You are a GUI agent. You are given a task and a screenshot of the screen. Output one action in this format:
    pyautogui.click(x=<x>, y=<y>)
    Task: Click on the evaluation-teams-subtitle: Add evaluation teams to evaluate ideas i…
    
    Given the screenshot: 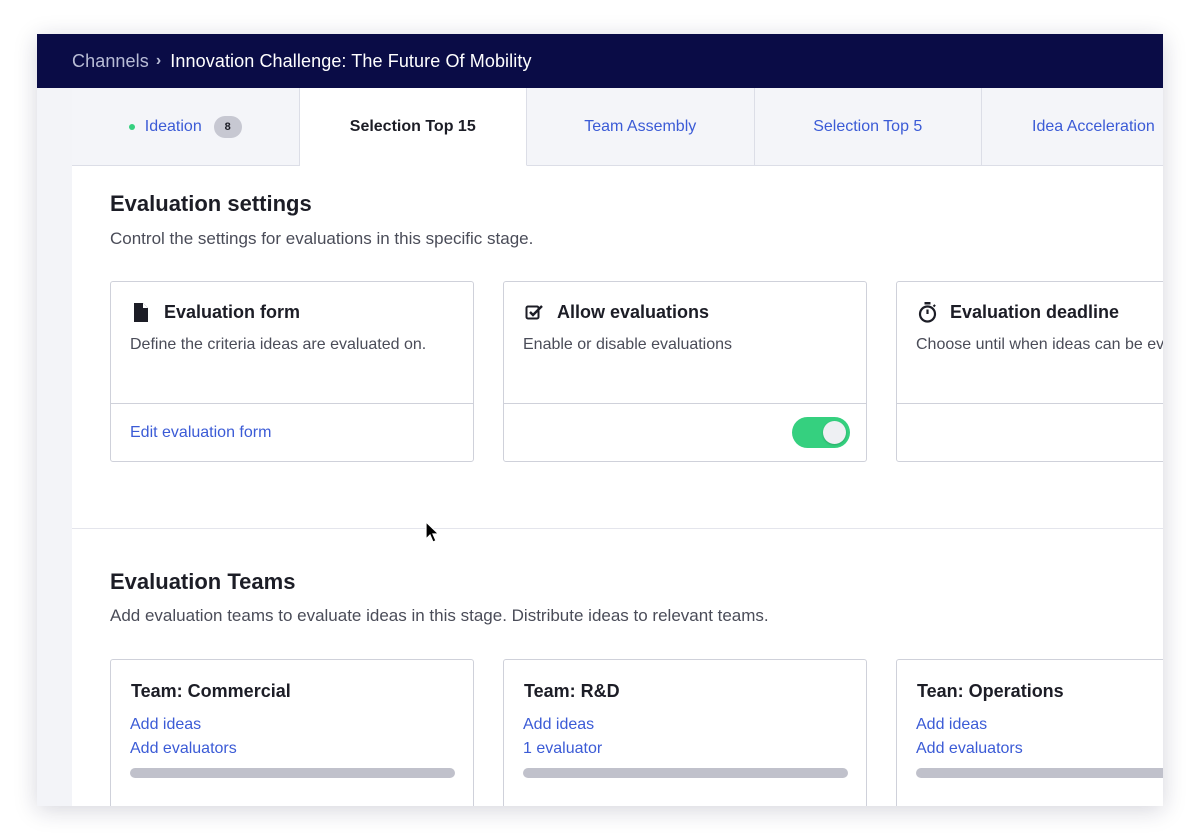 What is the action you would take?
    pyautogui.click(x=439, y=615)
    